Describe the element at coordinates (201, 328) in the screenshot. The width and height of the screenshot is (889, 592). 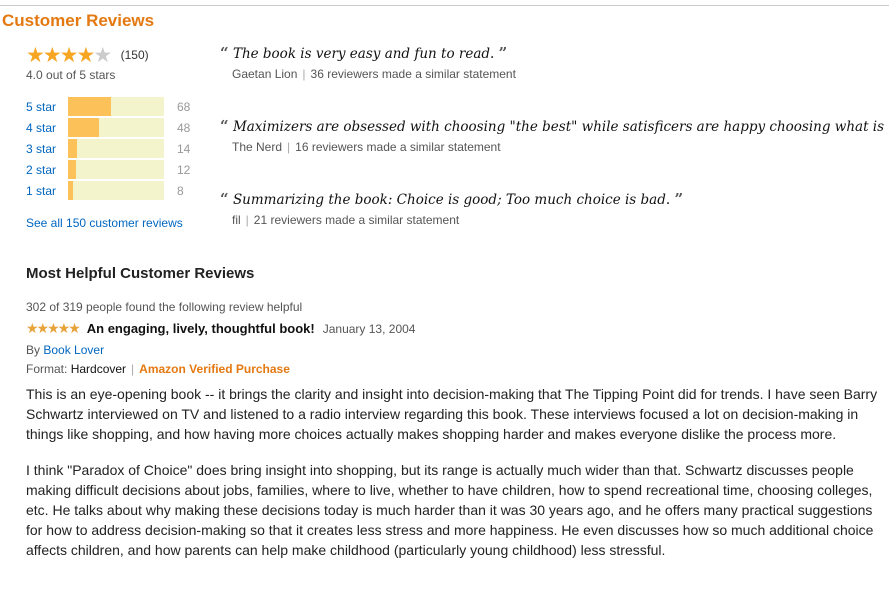
I see `review-title: An engaging, lively, thoughtful book!` at that location.